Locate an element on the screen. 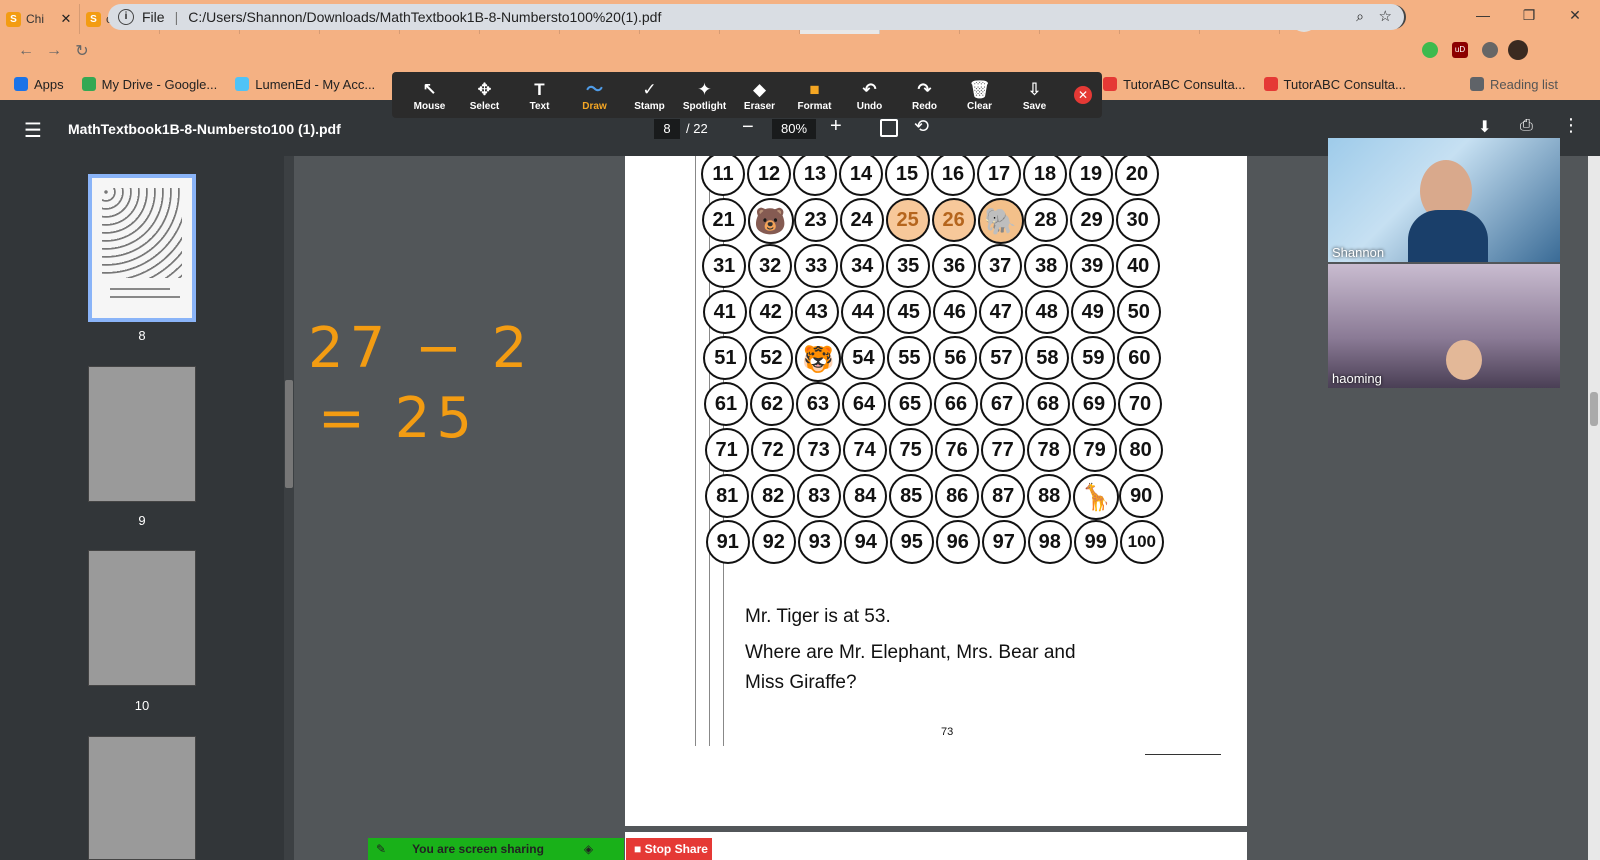 The image size is (1600, 860). rotate-icon: ⟲ is located at coordinates (921, 126).